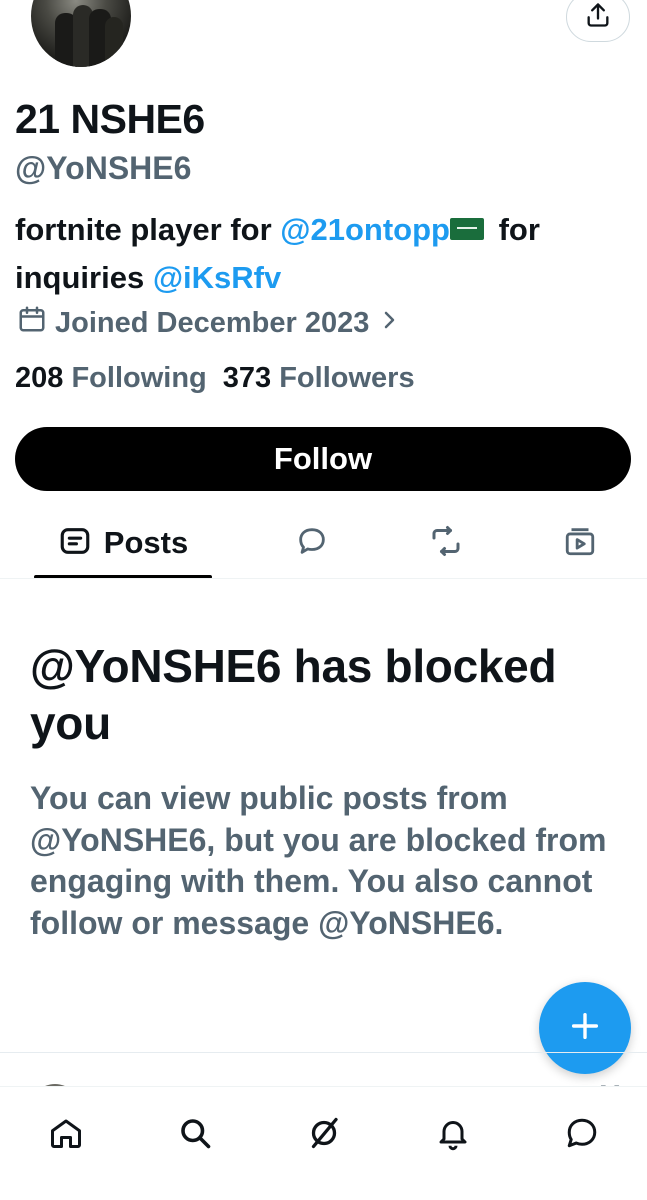 The image size is (647, 1200). What do you see at coordinates (148, 229) in the screenshot?
I see `bio-text: fortnite player for` at bounding box center [148, 229].